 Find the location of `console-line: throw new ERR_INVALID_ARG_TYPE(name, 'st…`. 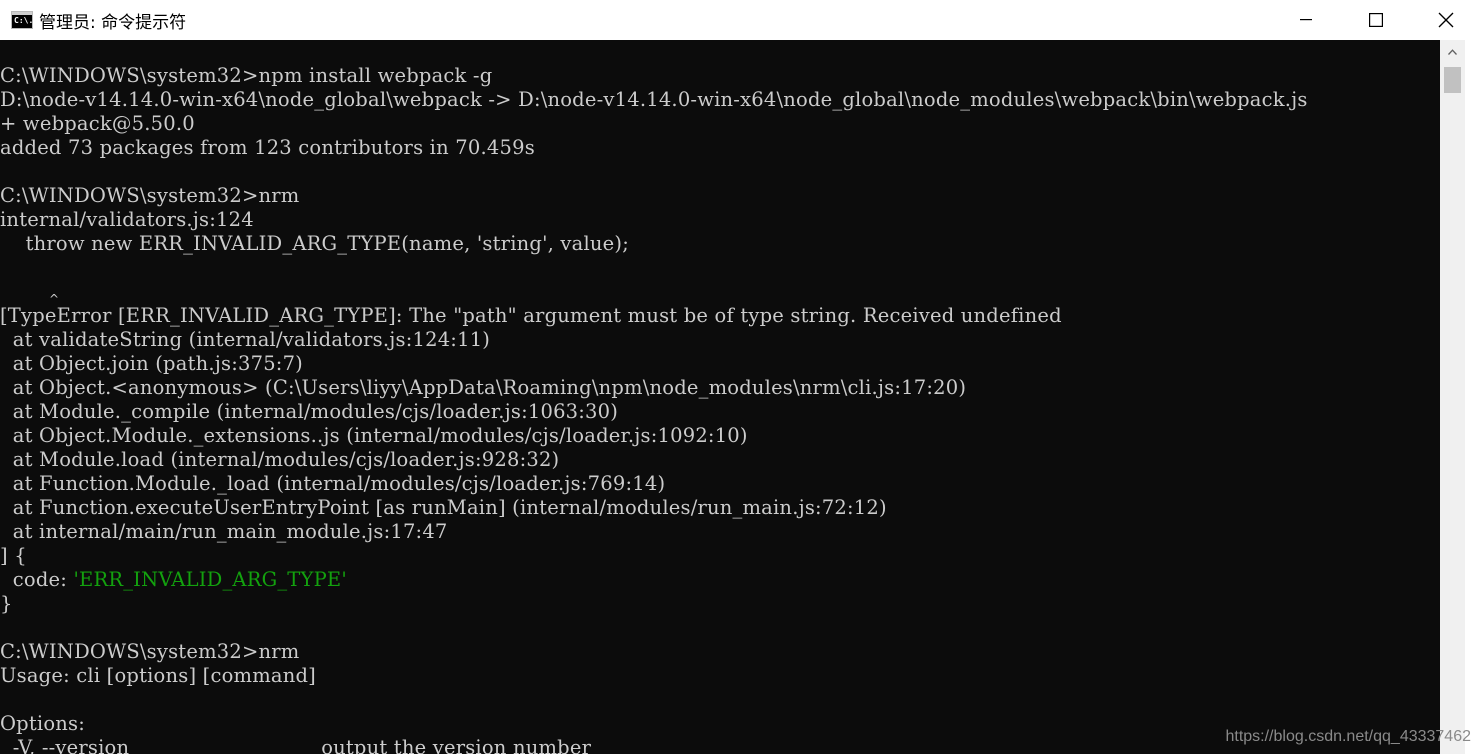

console-line: throw new ERR_INVALID_ARG_TYPE(name, 'st… is located at coordinates (314, 243).